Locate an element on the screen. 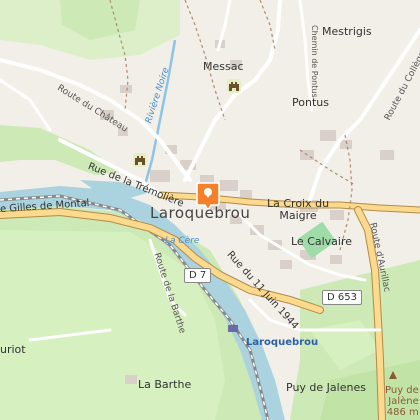 The height and width of the screenshot is (420, 420). place-label-puy-de-jalenes: Puy de Jalenes is located at coordinates (326, 387).